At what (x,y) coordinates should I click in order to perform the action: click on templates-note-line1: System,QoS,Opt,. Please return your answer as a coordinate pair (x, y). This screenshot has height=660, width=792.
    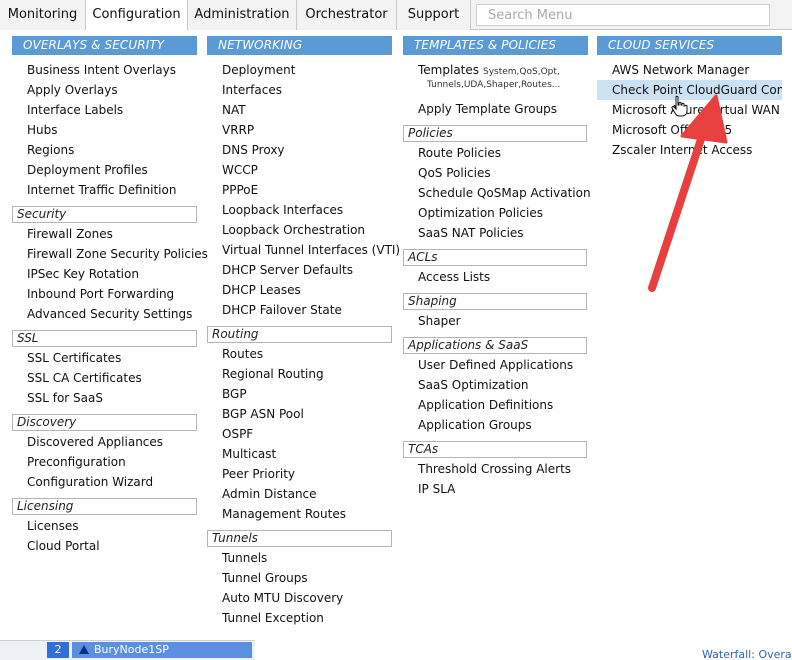
    Looking at the image, I should click on (521, 72).